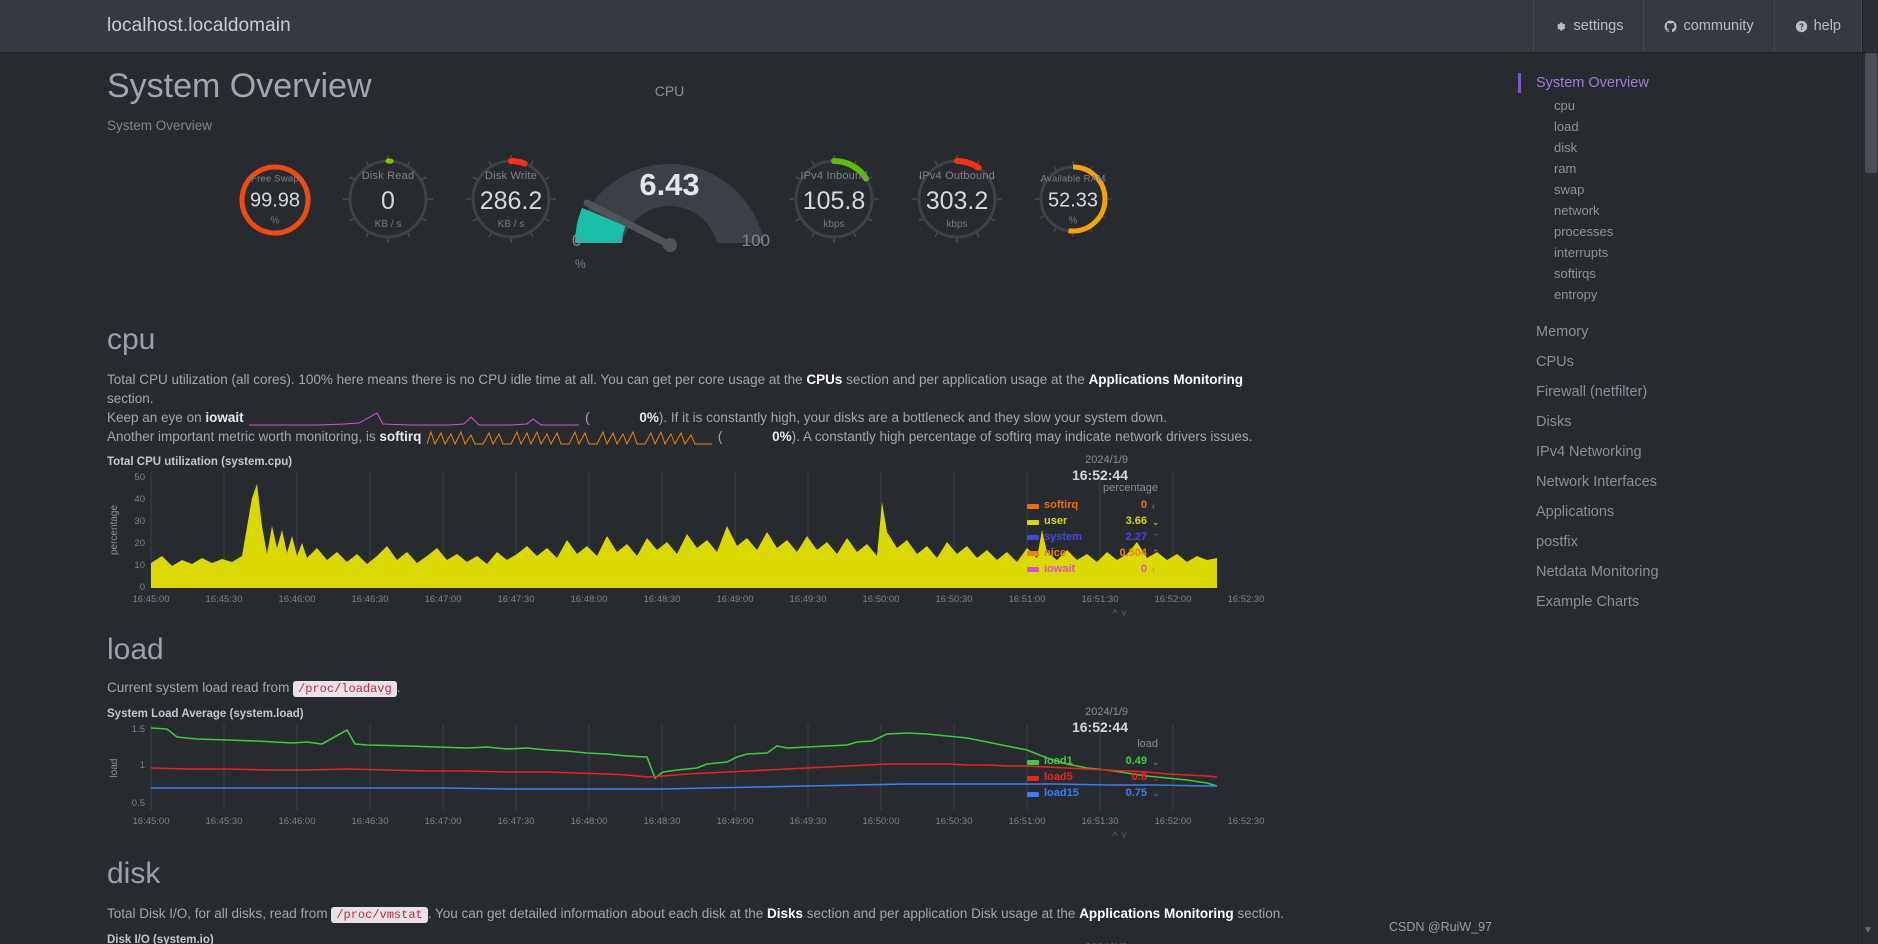 Image resolution: width=1878 pixels, height=944 pixels. What do you see at coordinates (570, 438) in the screenshot?
I see `softirq-sparkline` at bounding box center [570, 438].